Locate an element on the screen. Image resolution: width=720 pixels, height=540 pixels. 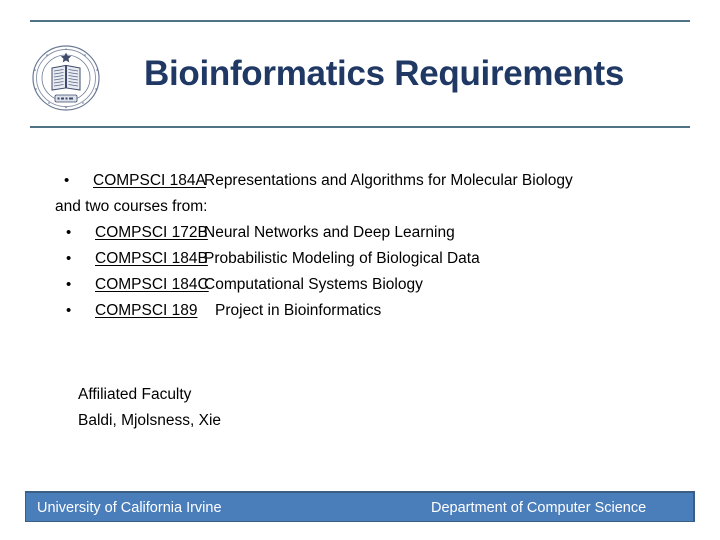
uc-seal-icon is located at coordinates (66, 78).